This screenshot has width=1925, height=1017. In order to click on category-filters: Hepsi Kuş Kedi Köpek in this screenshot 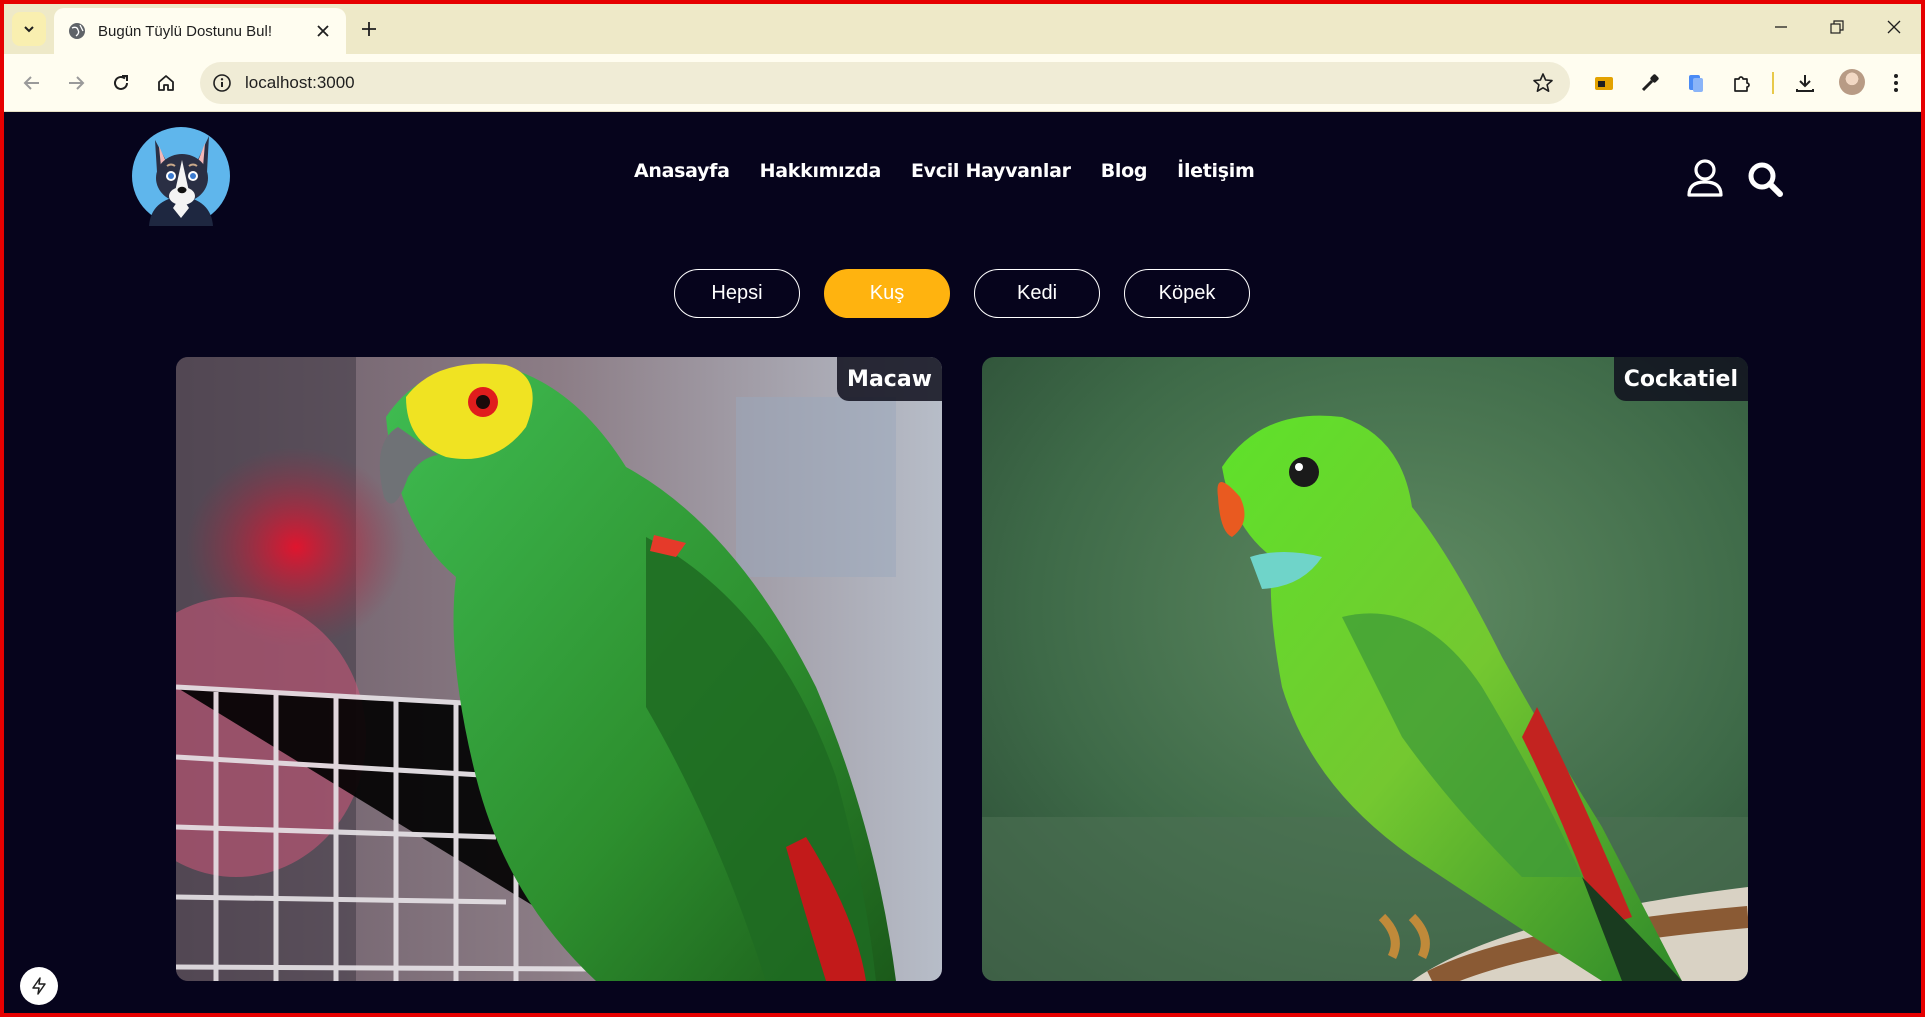, I will do `click(962, 293)`.